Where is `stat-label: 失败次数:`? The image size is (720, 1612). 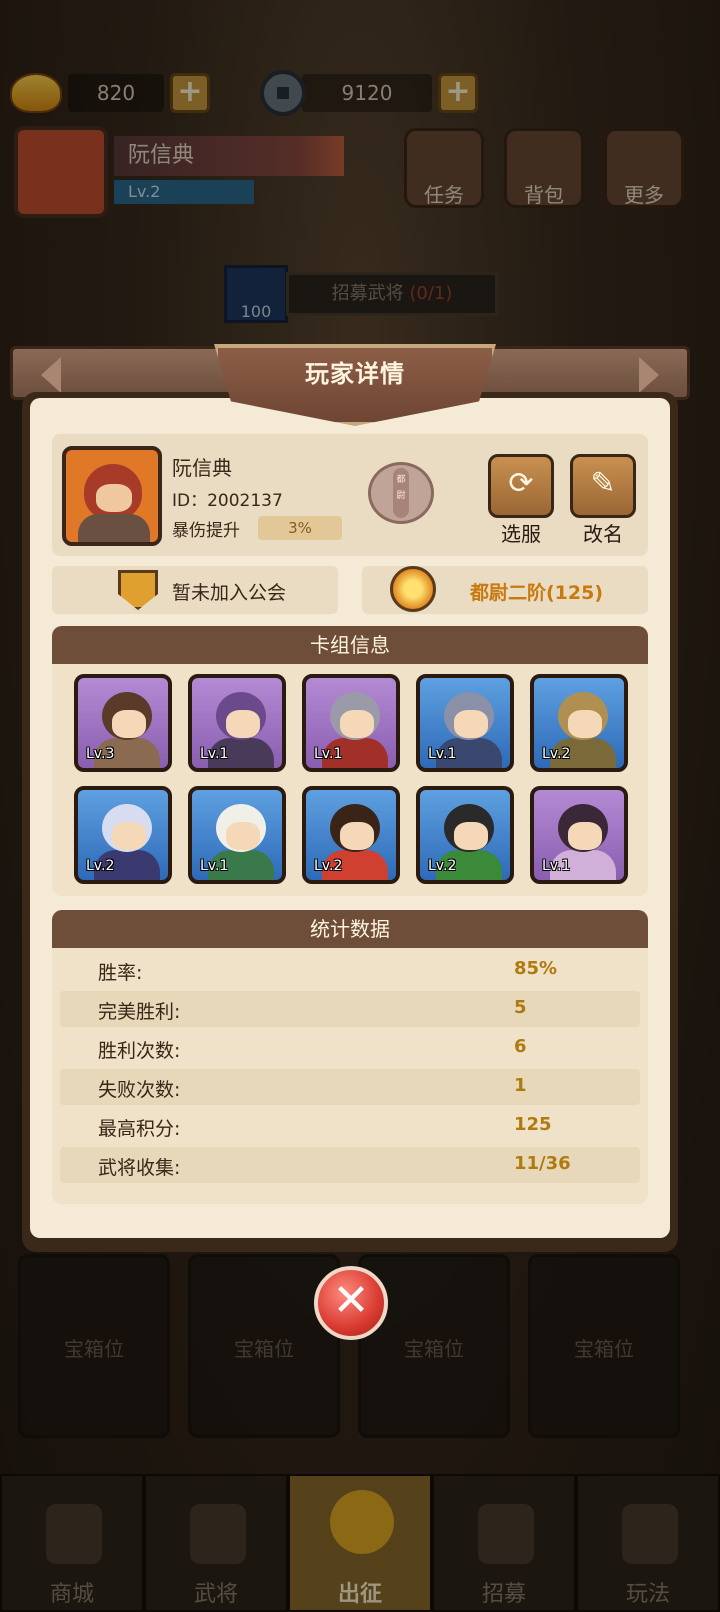 stat-label: 失败次数: is located at coordinates (139, 1090).